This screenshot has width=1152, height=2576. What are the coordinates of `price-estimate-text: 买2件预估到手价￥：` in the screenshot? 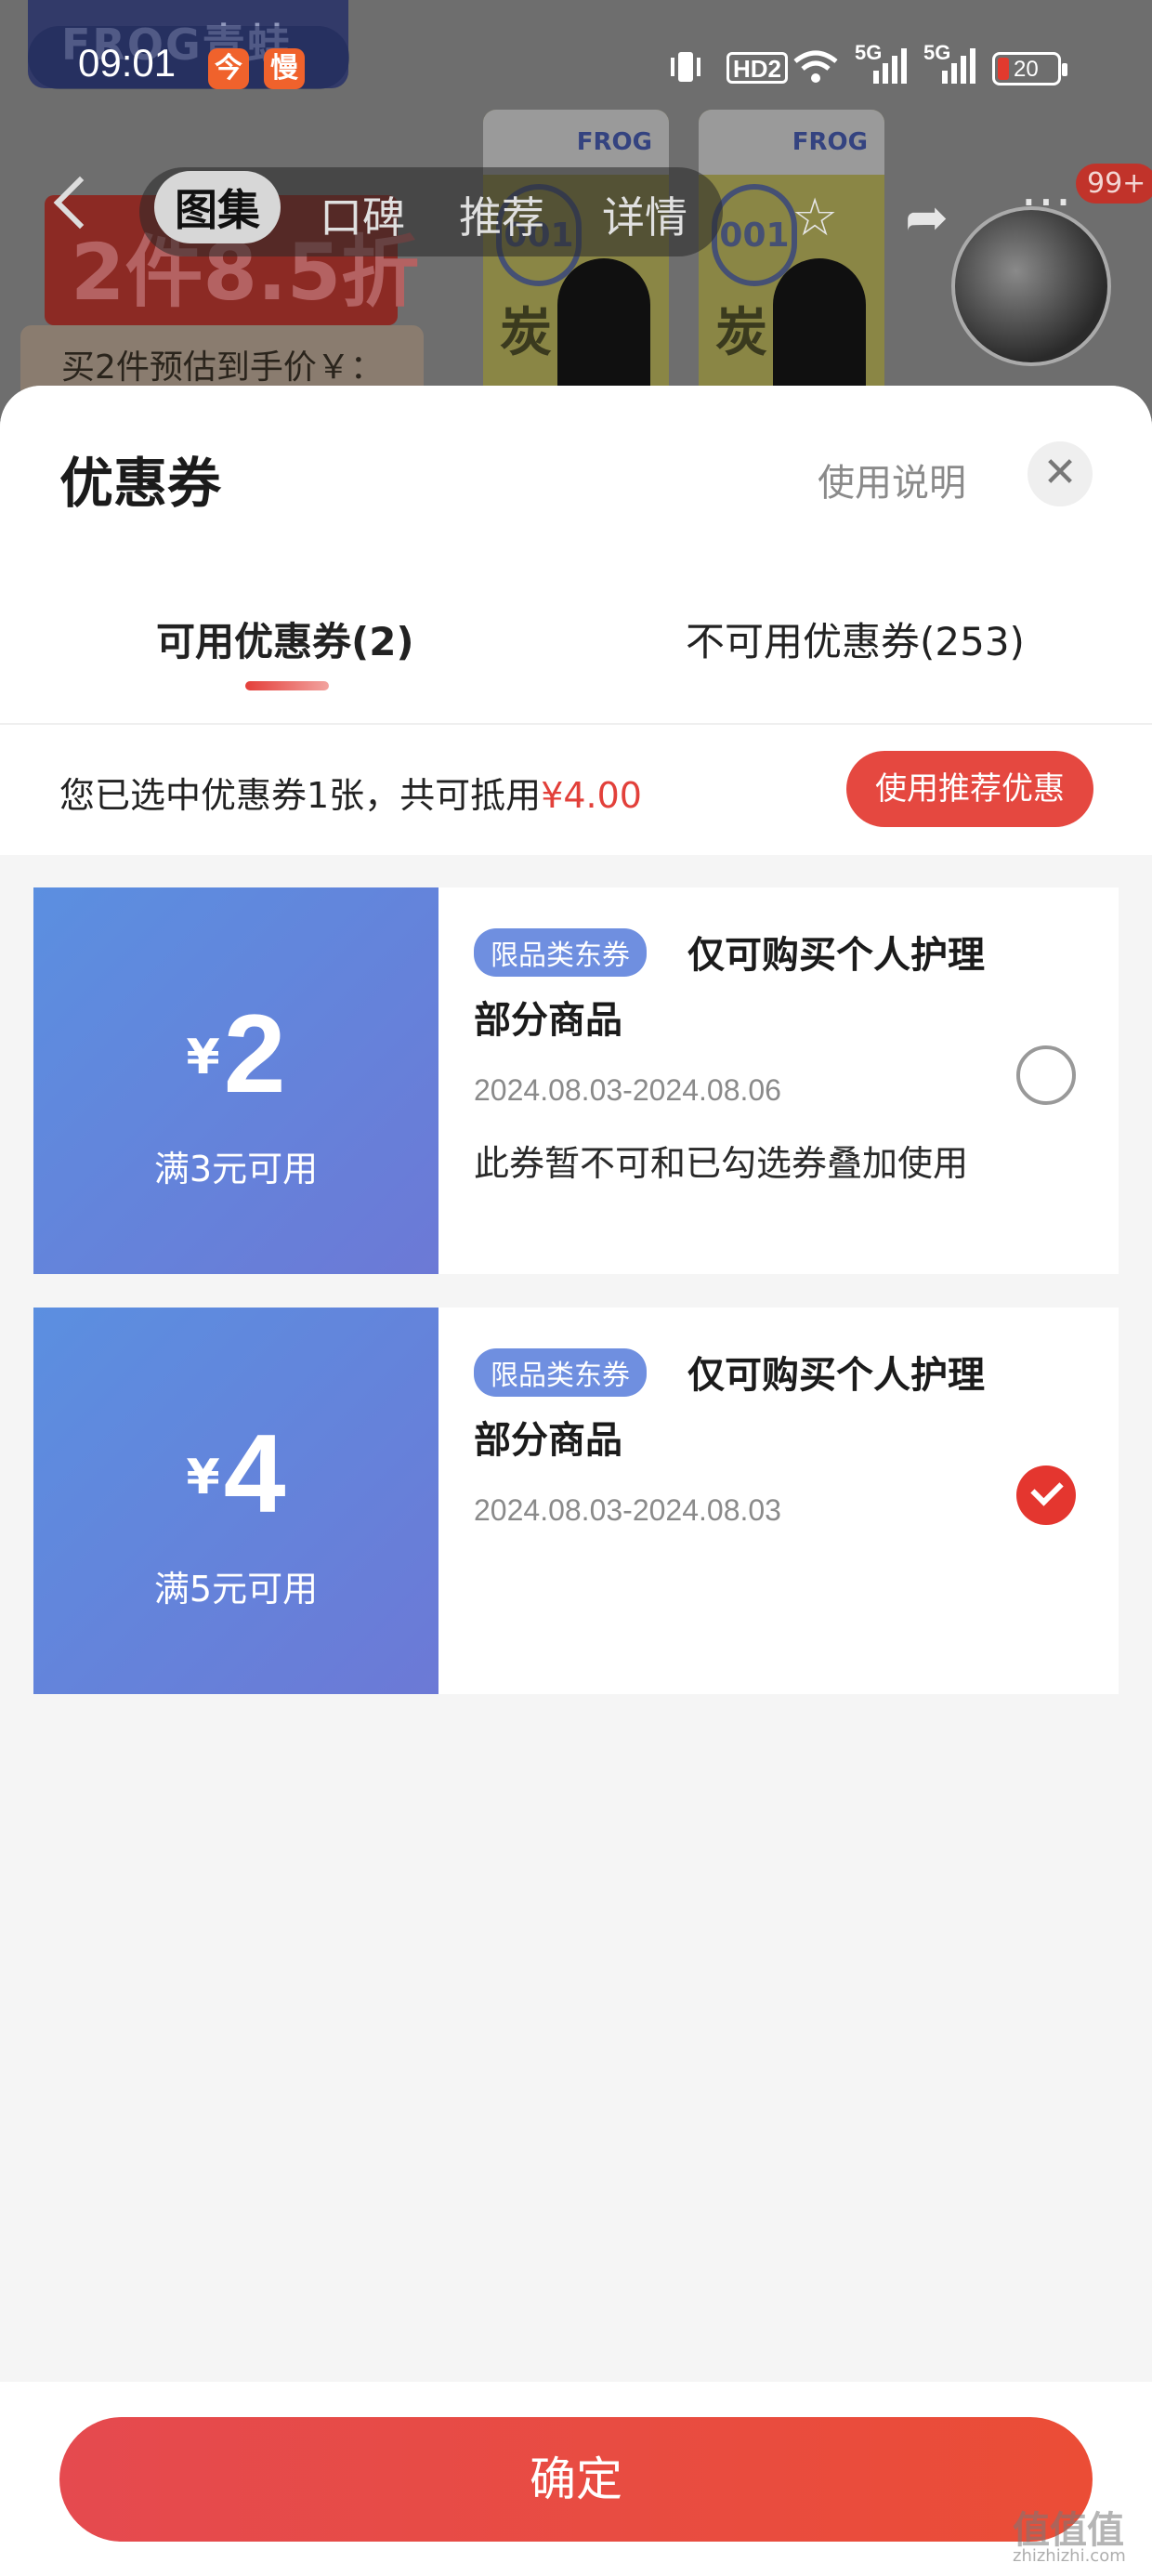 It's located at (222, 367).